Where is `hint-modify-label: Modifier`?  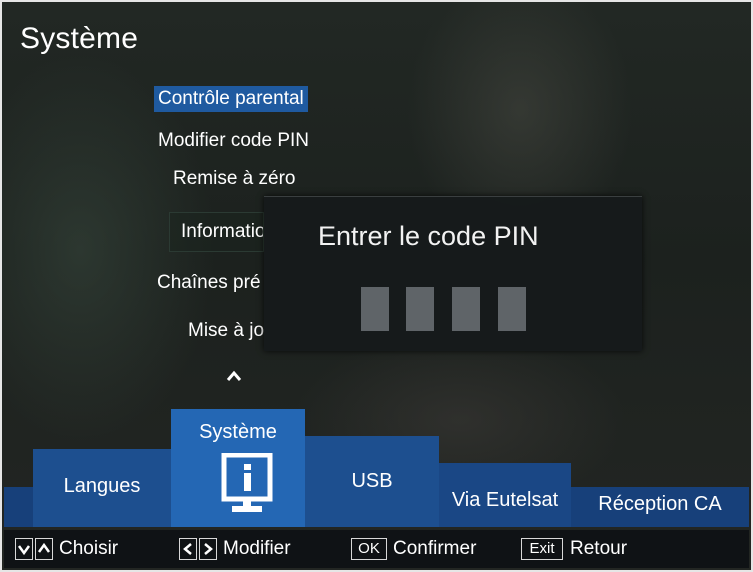 hint-modify-label: Modifier is located at coordinates (257, 548).